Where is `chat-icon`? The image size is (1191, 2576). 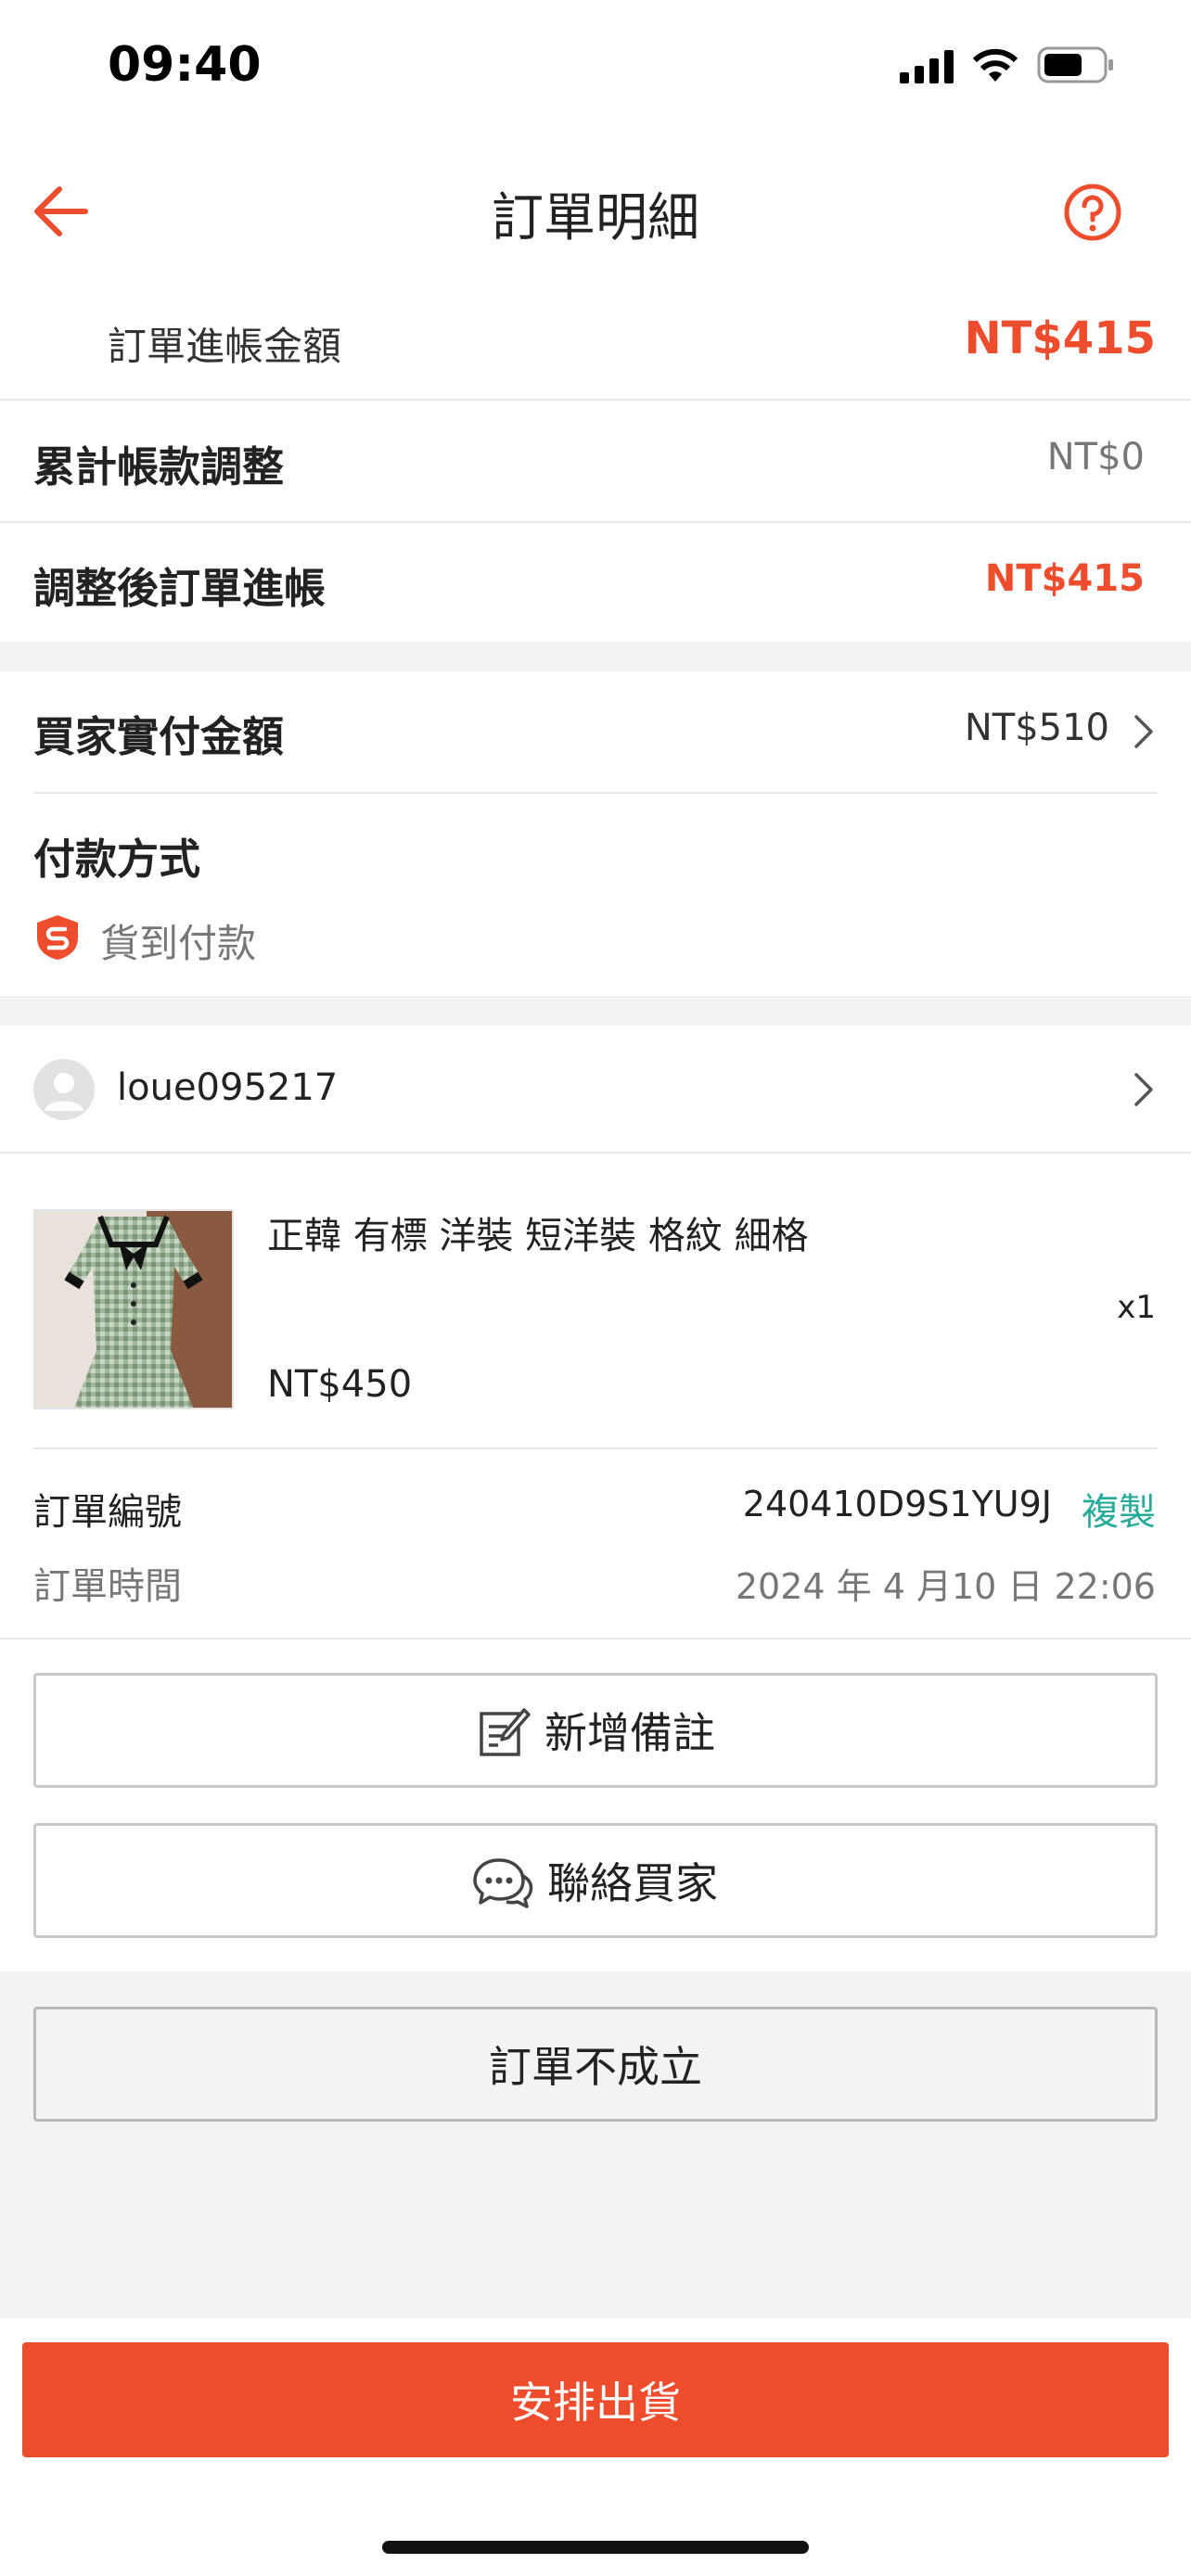 chat-icon is located at coordinates (503, 1883).